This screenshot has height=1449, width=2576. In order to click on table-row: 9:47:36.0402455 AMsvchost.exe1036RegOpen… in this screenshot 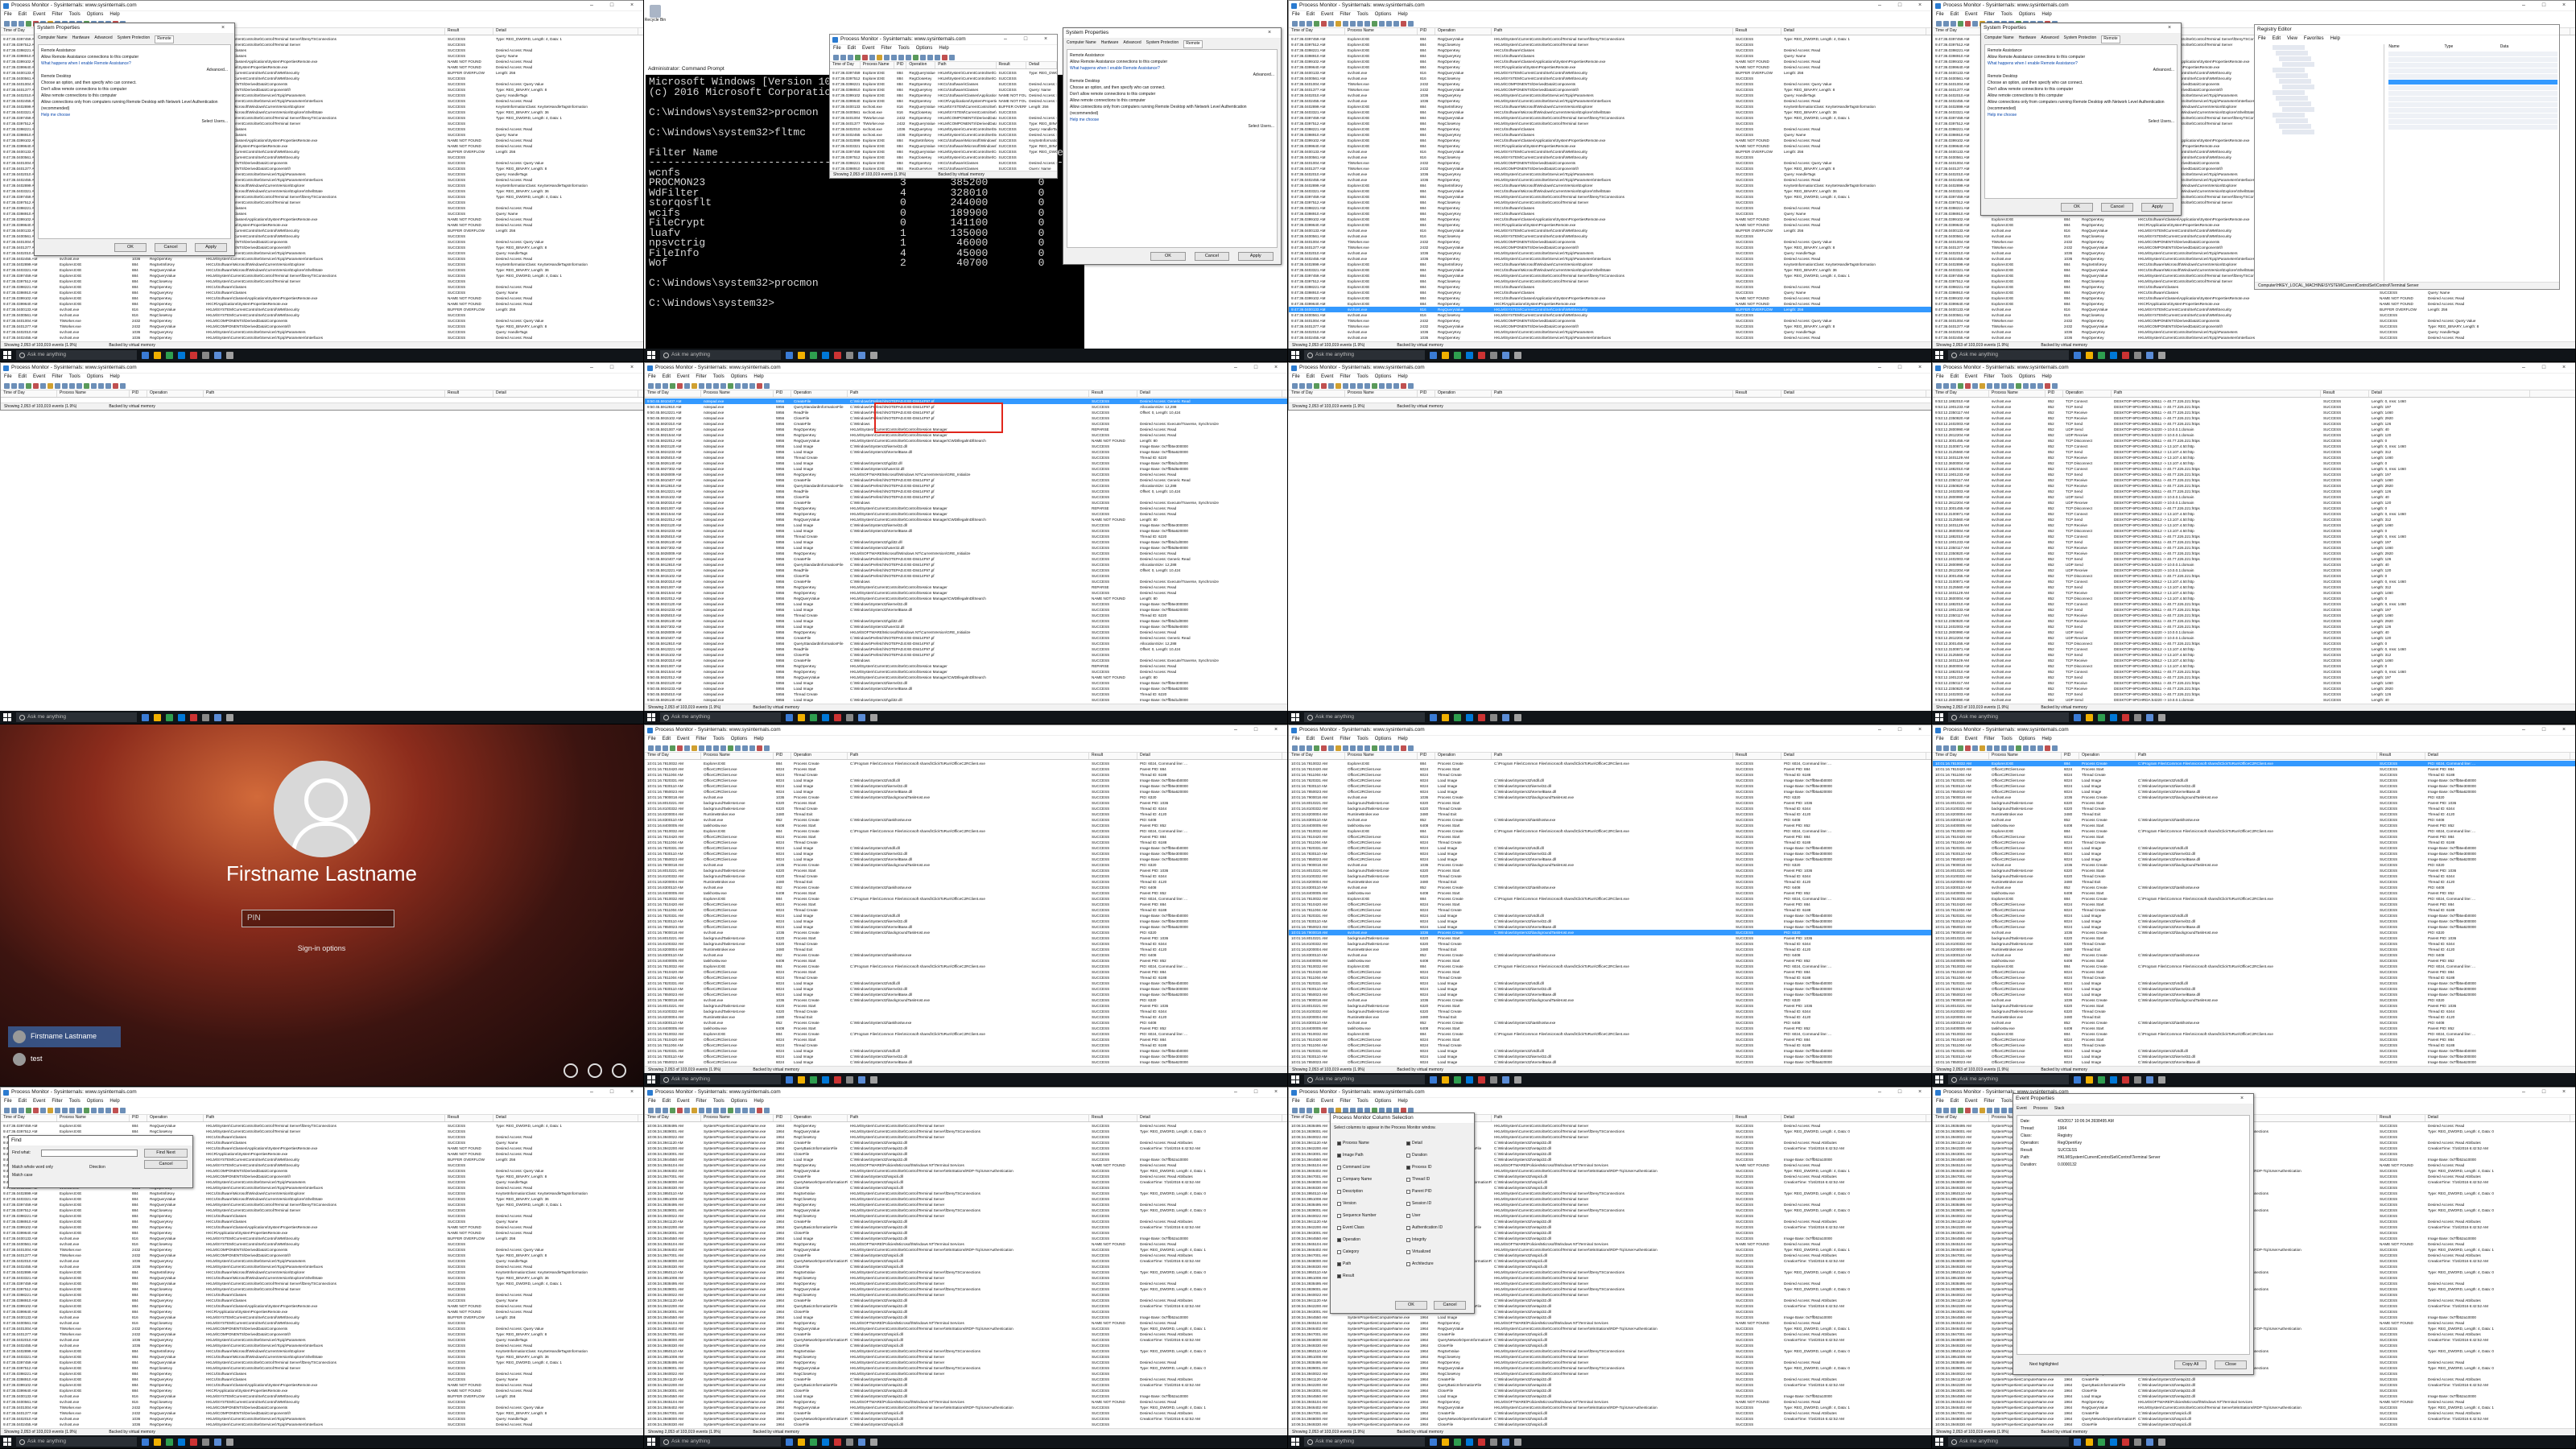, I will do `click(322, 338)`.